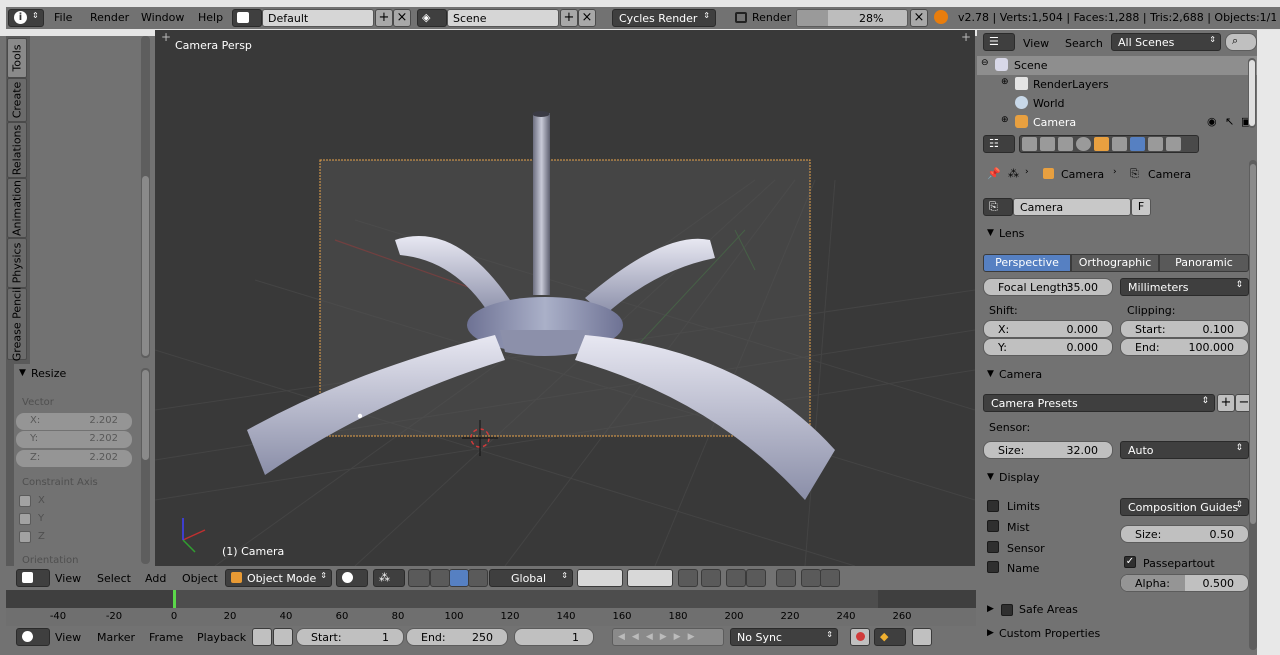  Describe the element at coordinates (318, 18) in the screenshot. I see `screen-layout-field: Default` at that location.